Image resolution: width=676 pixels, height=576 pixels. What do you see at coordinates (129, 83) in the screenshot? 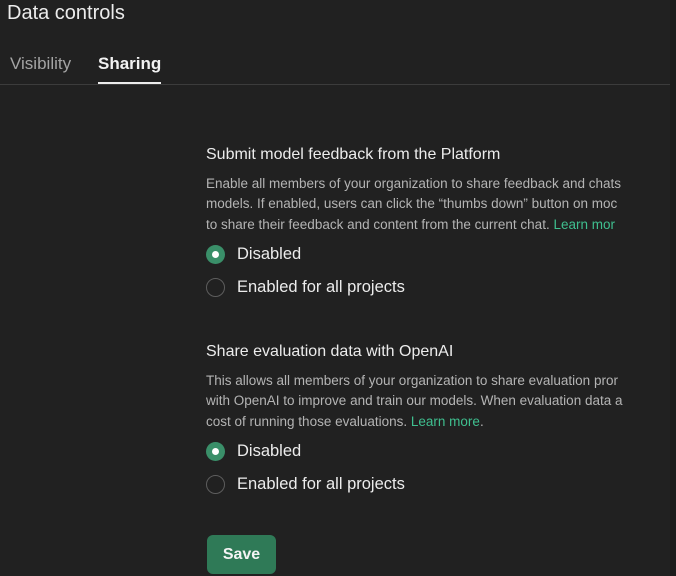
I see `active-tab-indicator` at bounding box center [129, 83].